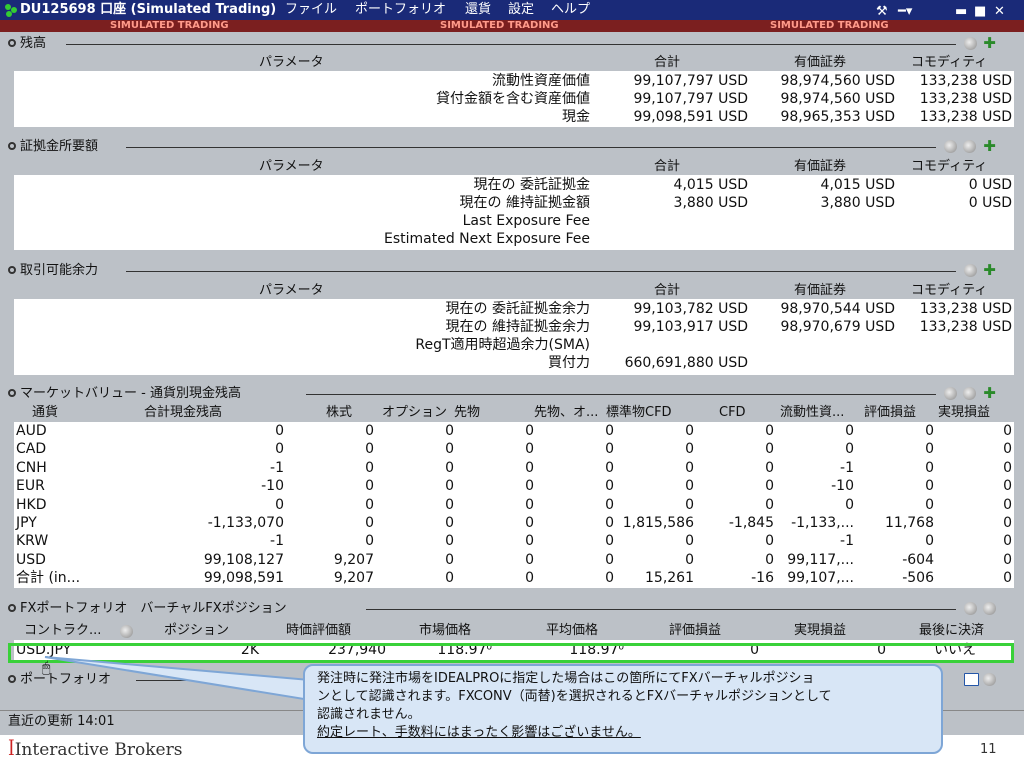 This screenshot has height=766, width=1024. What do you see at coordinates (572, 631) in the screenshot?
I see `fx-col-header: 平均価格` at bounding box center [572, 631].